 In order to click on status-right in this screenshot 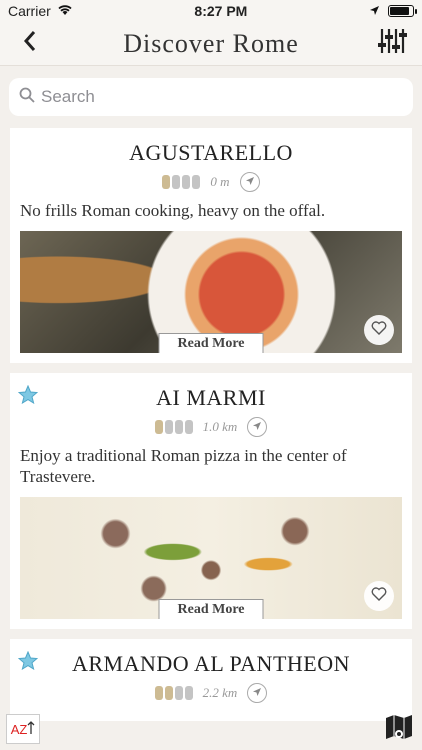, I will do `click(393, 11)`.